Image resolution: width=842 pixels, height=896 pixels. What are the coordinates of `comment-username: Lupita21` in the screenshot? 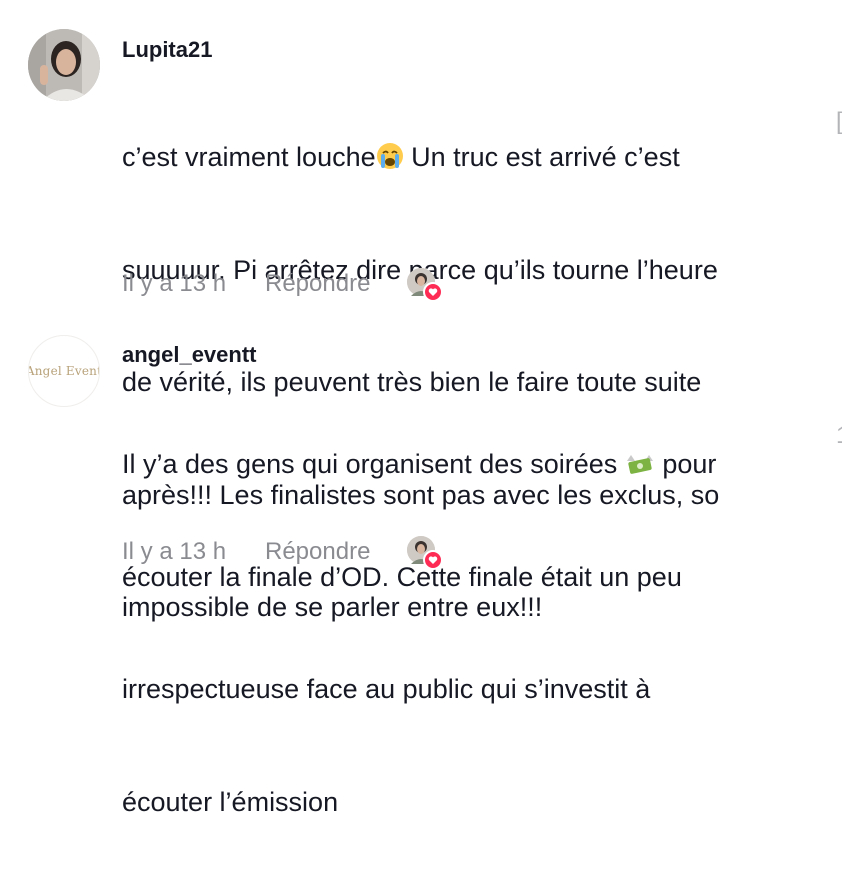 It's located at (167, 50).